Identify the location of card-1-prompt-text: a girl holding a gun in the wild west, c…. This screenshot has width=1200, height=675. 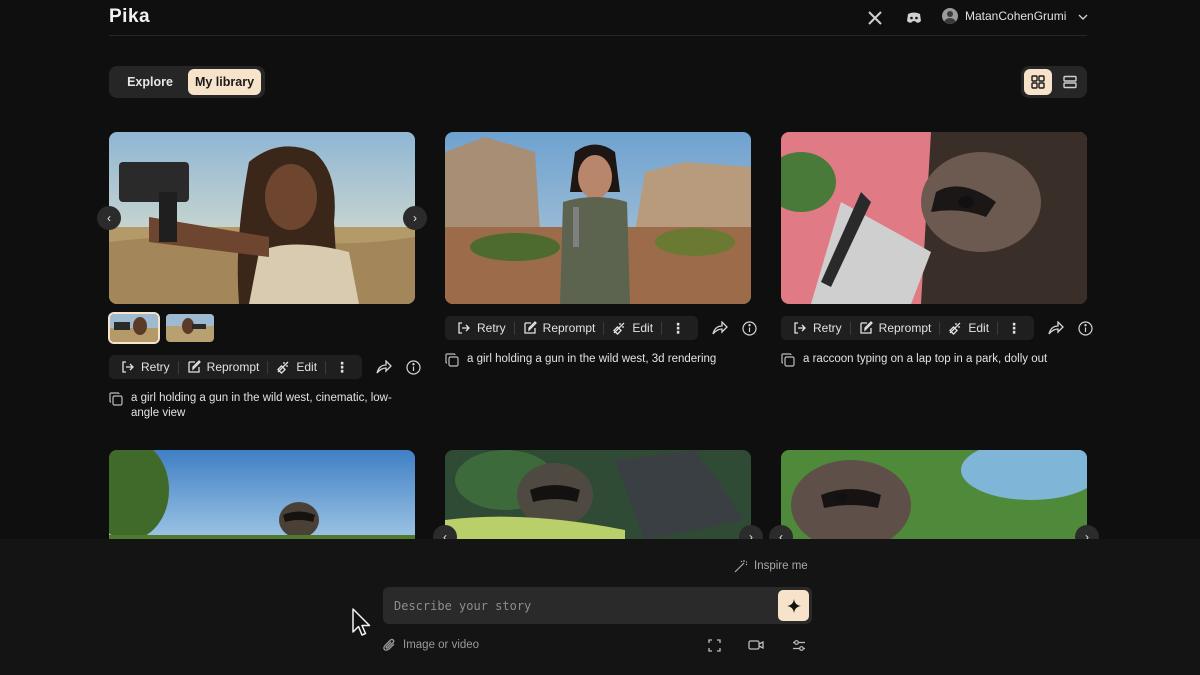
(261, 405).